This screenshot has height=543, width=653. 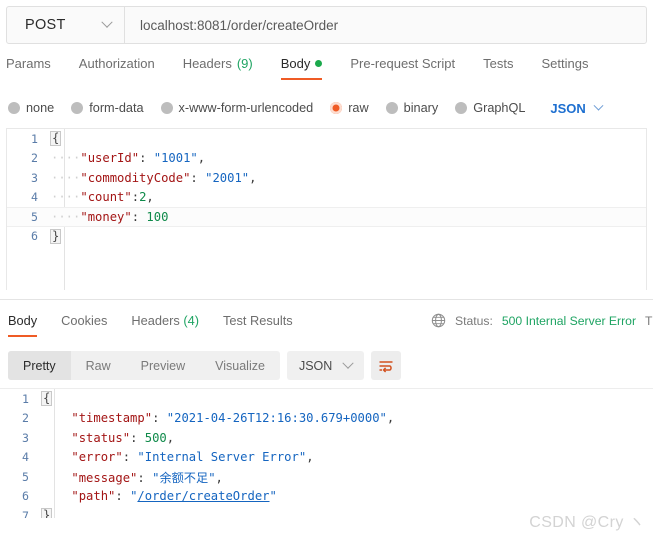 What do you see at coordinates (319, 63) in the screenshot?
I see `body-indicator-dot-icon` at bounding box center [319, 63].